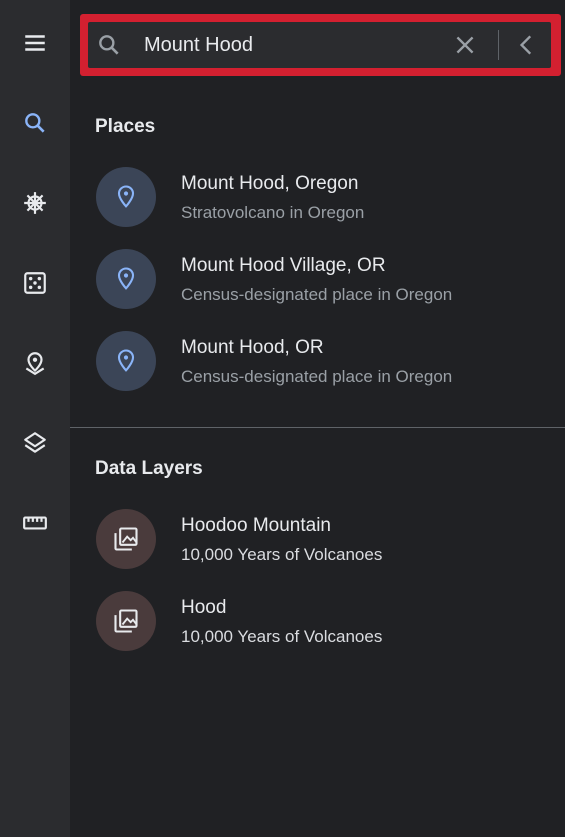 The width and height of the screenshot is (565, 837). I want to click on places-heading: Places, so click(125, 126).